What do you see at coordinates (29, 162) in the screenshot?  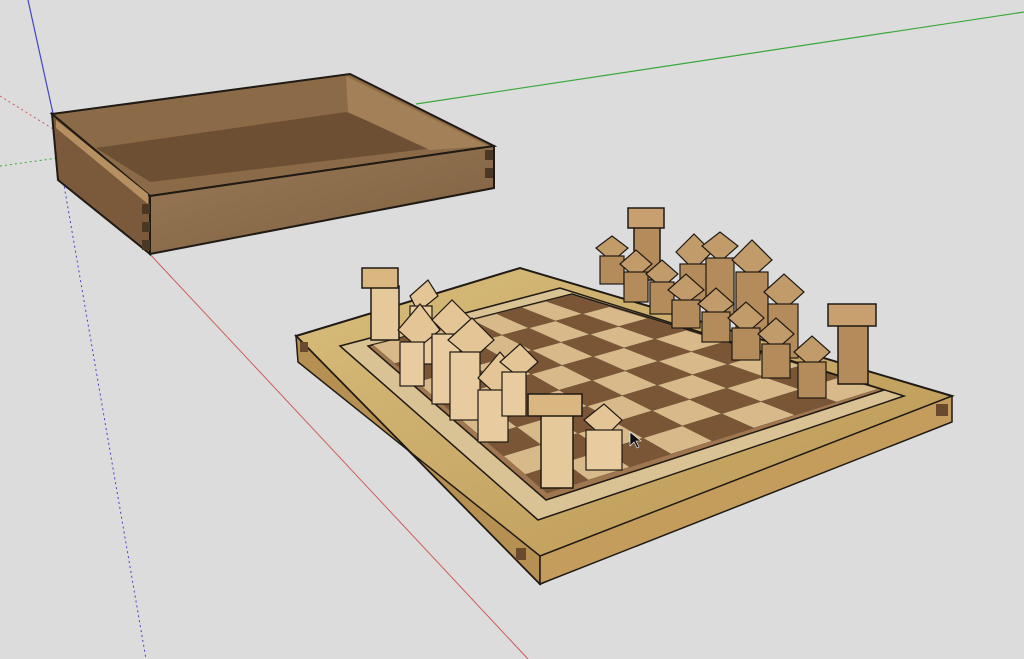 I see `green-axis-hidden` at bounding box center [29, 162].